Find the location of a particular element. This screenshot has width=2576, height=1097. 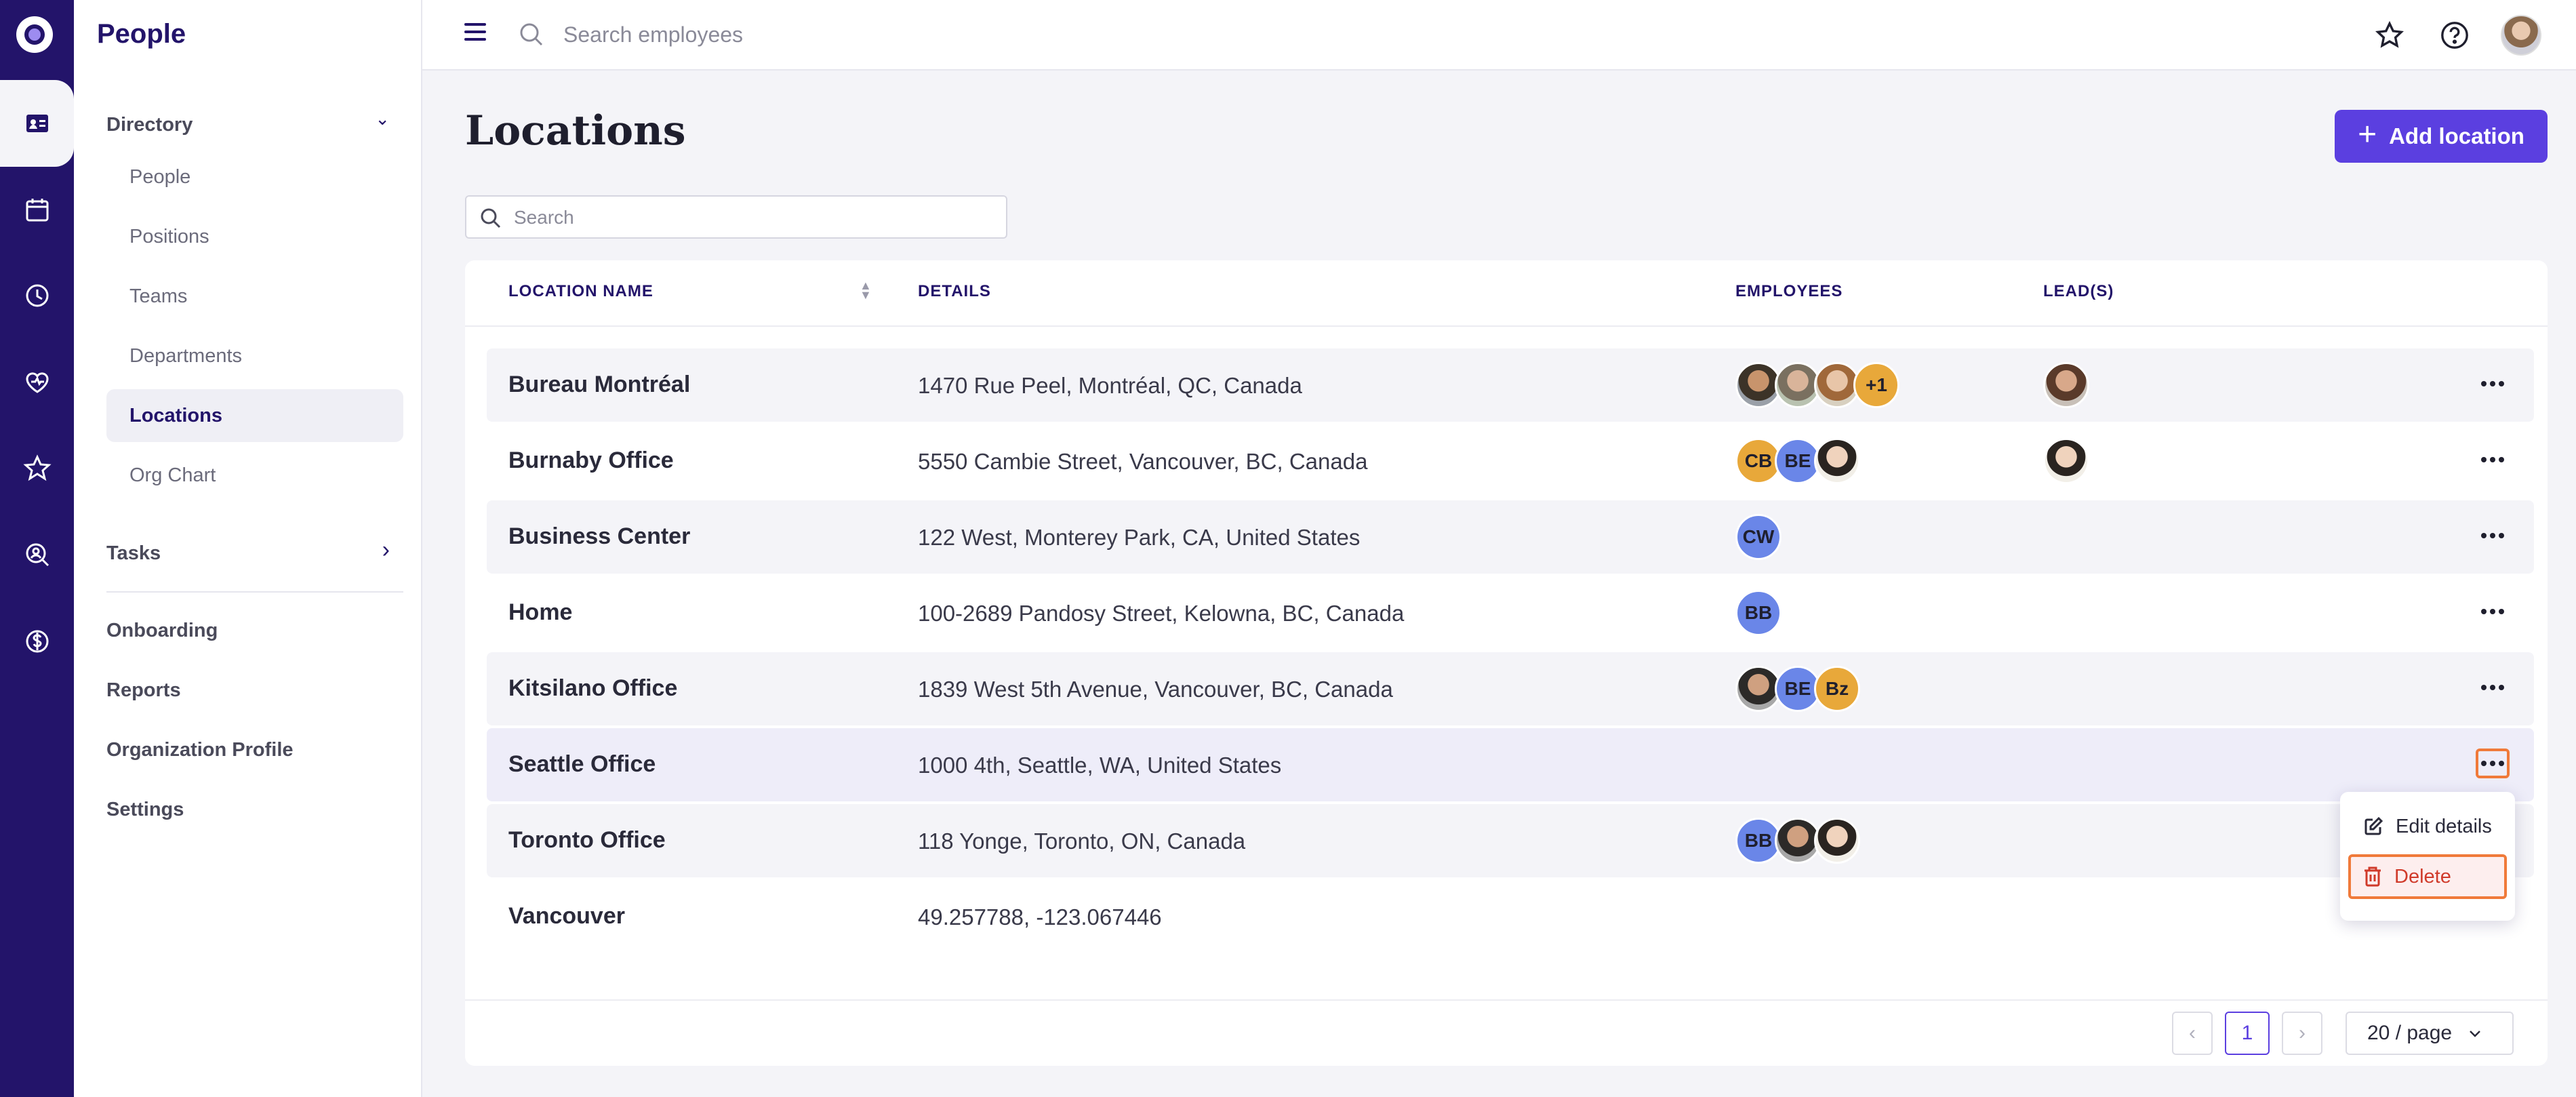

sidebar-item-locations: Locations is located at coordinates (254, 416).